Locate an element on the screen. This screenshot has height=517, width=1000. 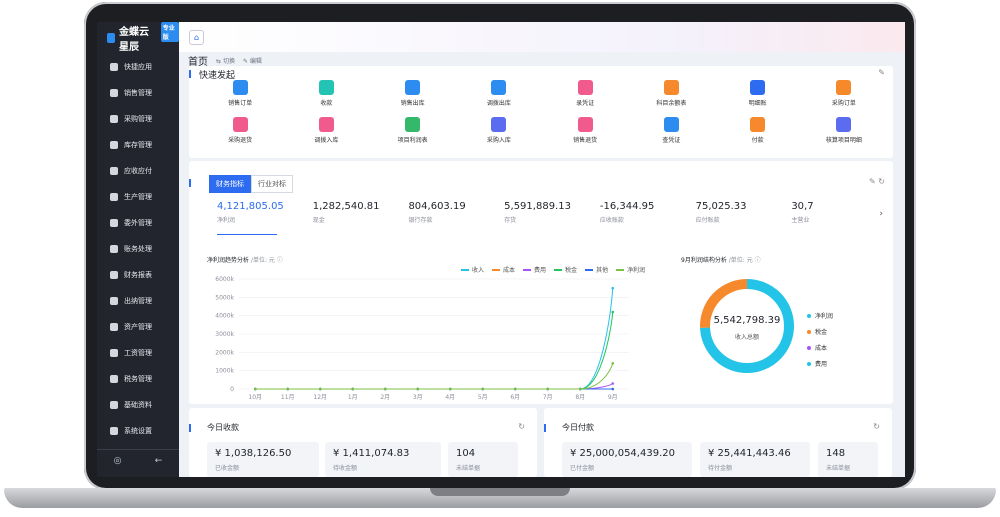
kpi-item: 75,025.33 应付账款 is located at coordinates (744, 212).